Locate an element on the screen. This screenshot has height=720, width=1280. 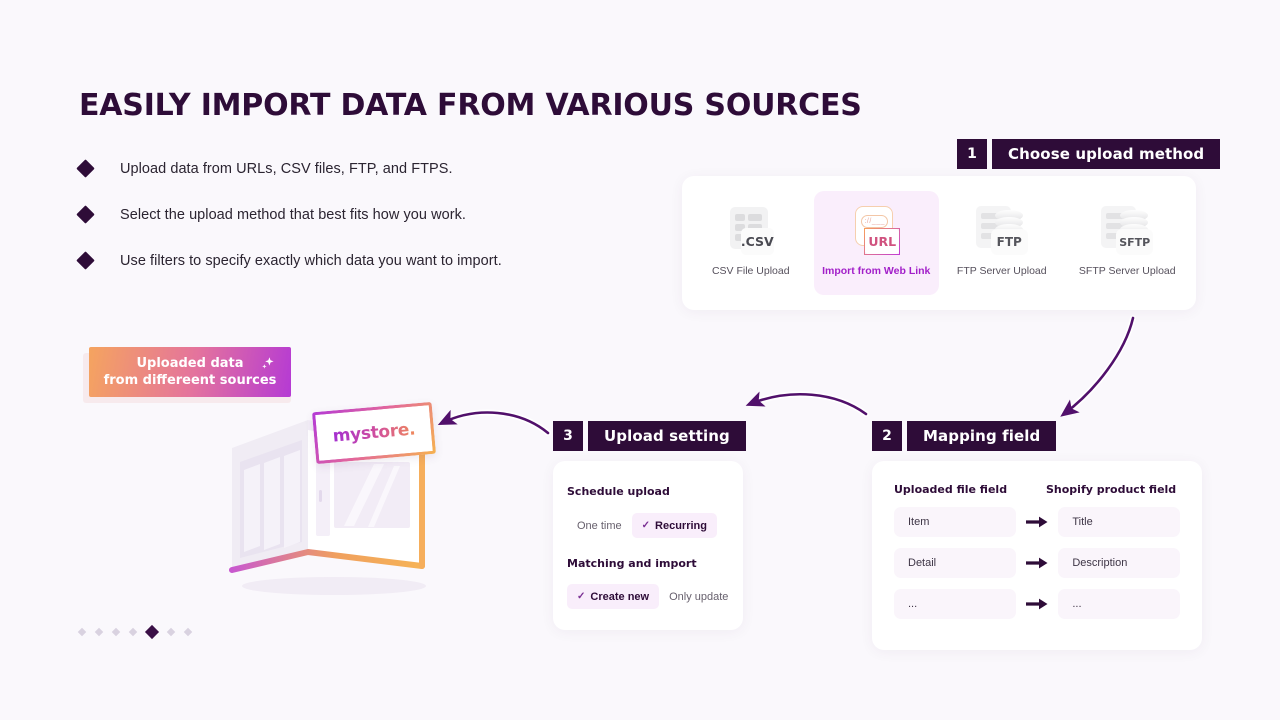
url-address-bar: ://___ is located at coordinates (875, 221).